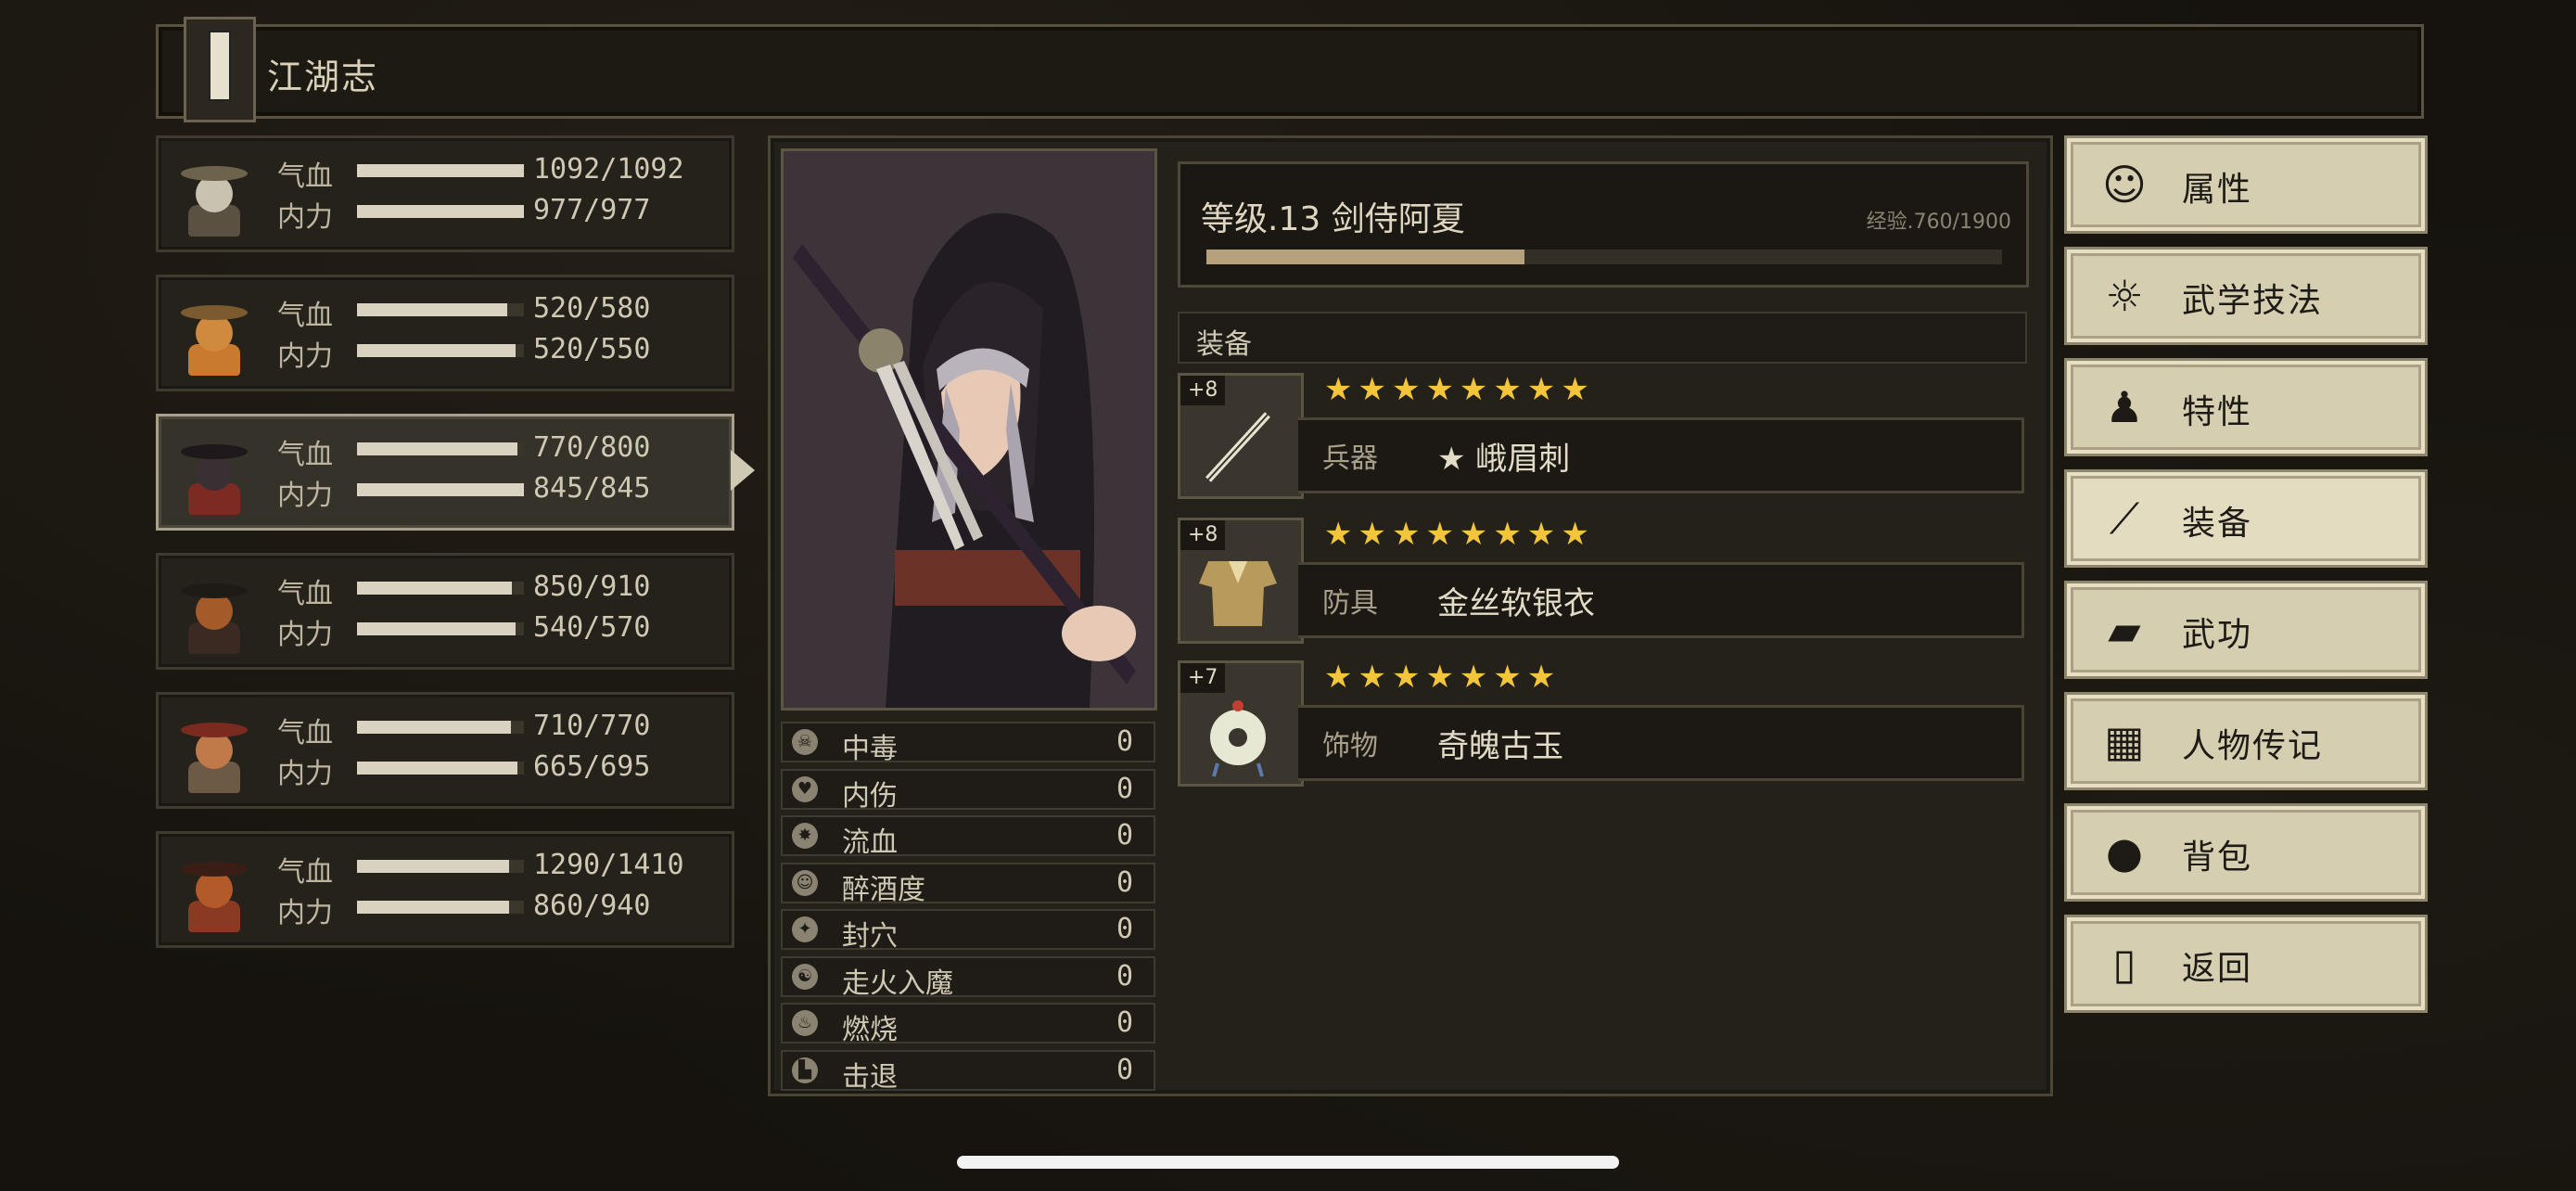 This screenshot has height=1191, width=2576. What do you see at coordinates (445, 193) in the screenshot?
I see `party-member-card: 气血 1092/1092 内力 977/977` at bounding box center [445, 193].